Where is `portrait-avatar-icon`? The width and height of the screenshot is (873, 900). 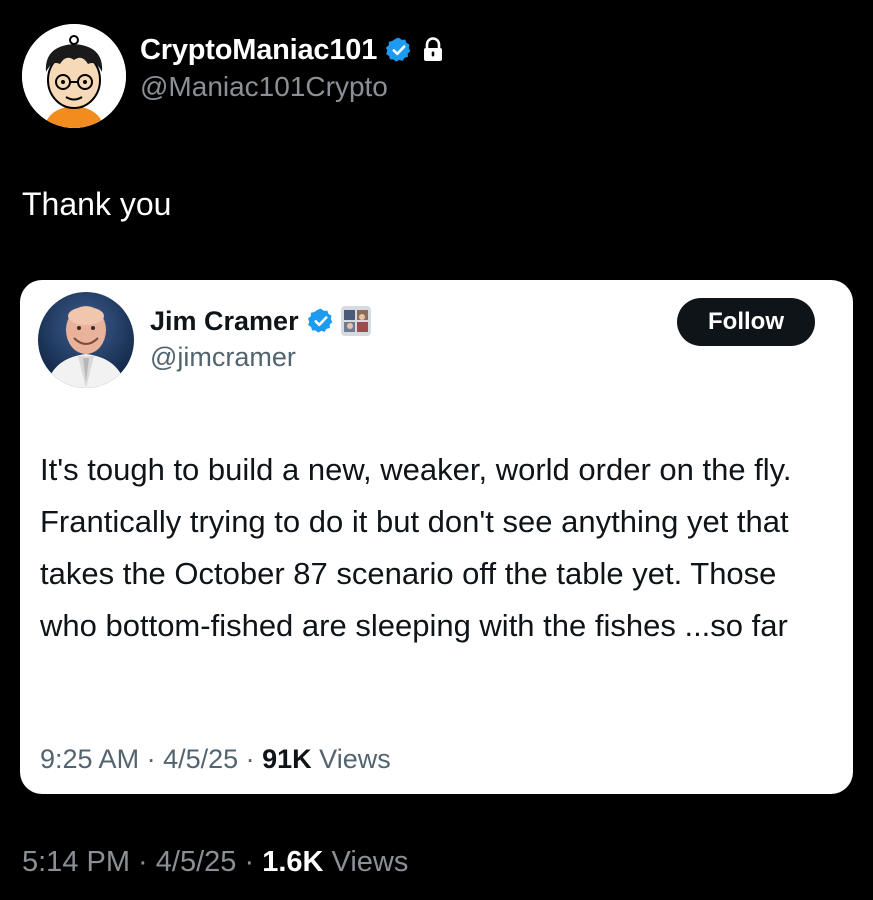 portrait-avatar-icon is located at coordinates (86, 340).